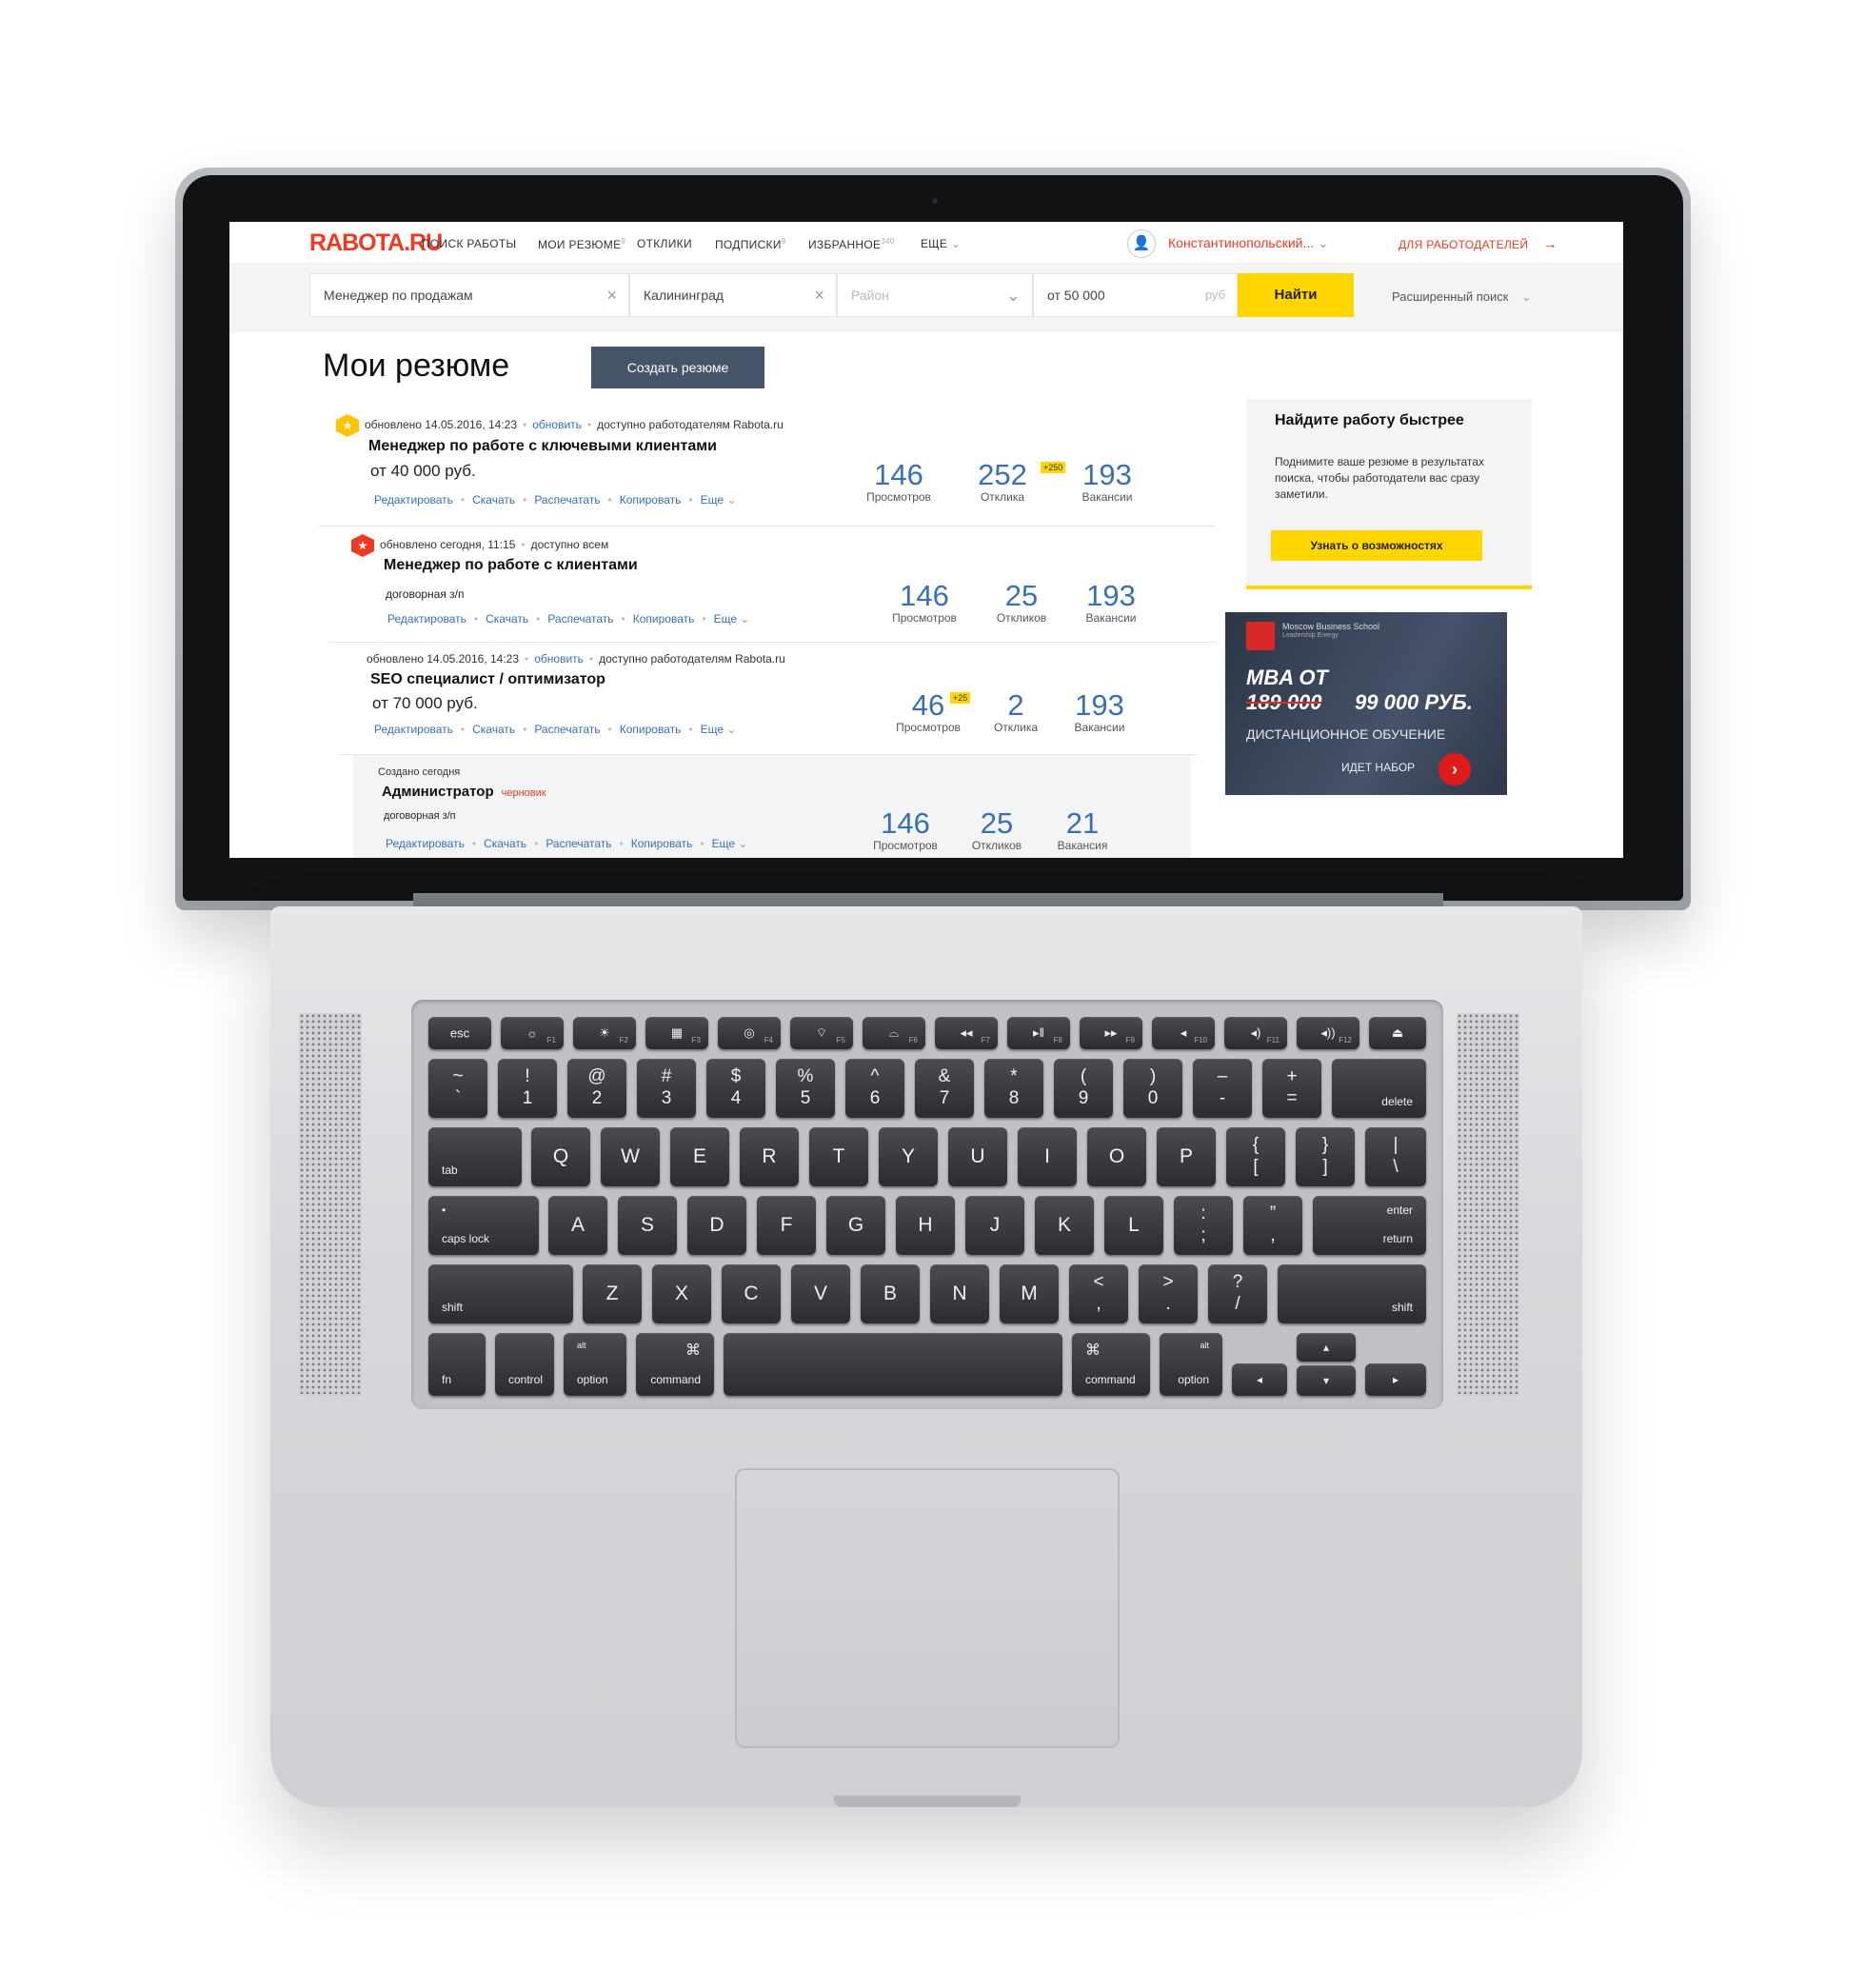 The image size is (1865, 1988). What do you see at coordinates (500, 1293) in the screenshot?
I see `key-shift-left: shift` at bounding box center [500, 1293].